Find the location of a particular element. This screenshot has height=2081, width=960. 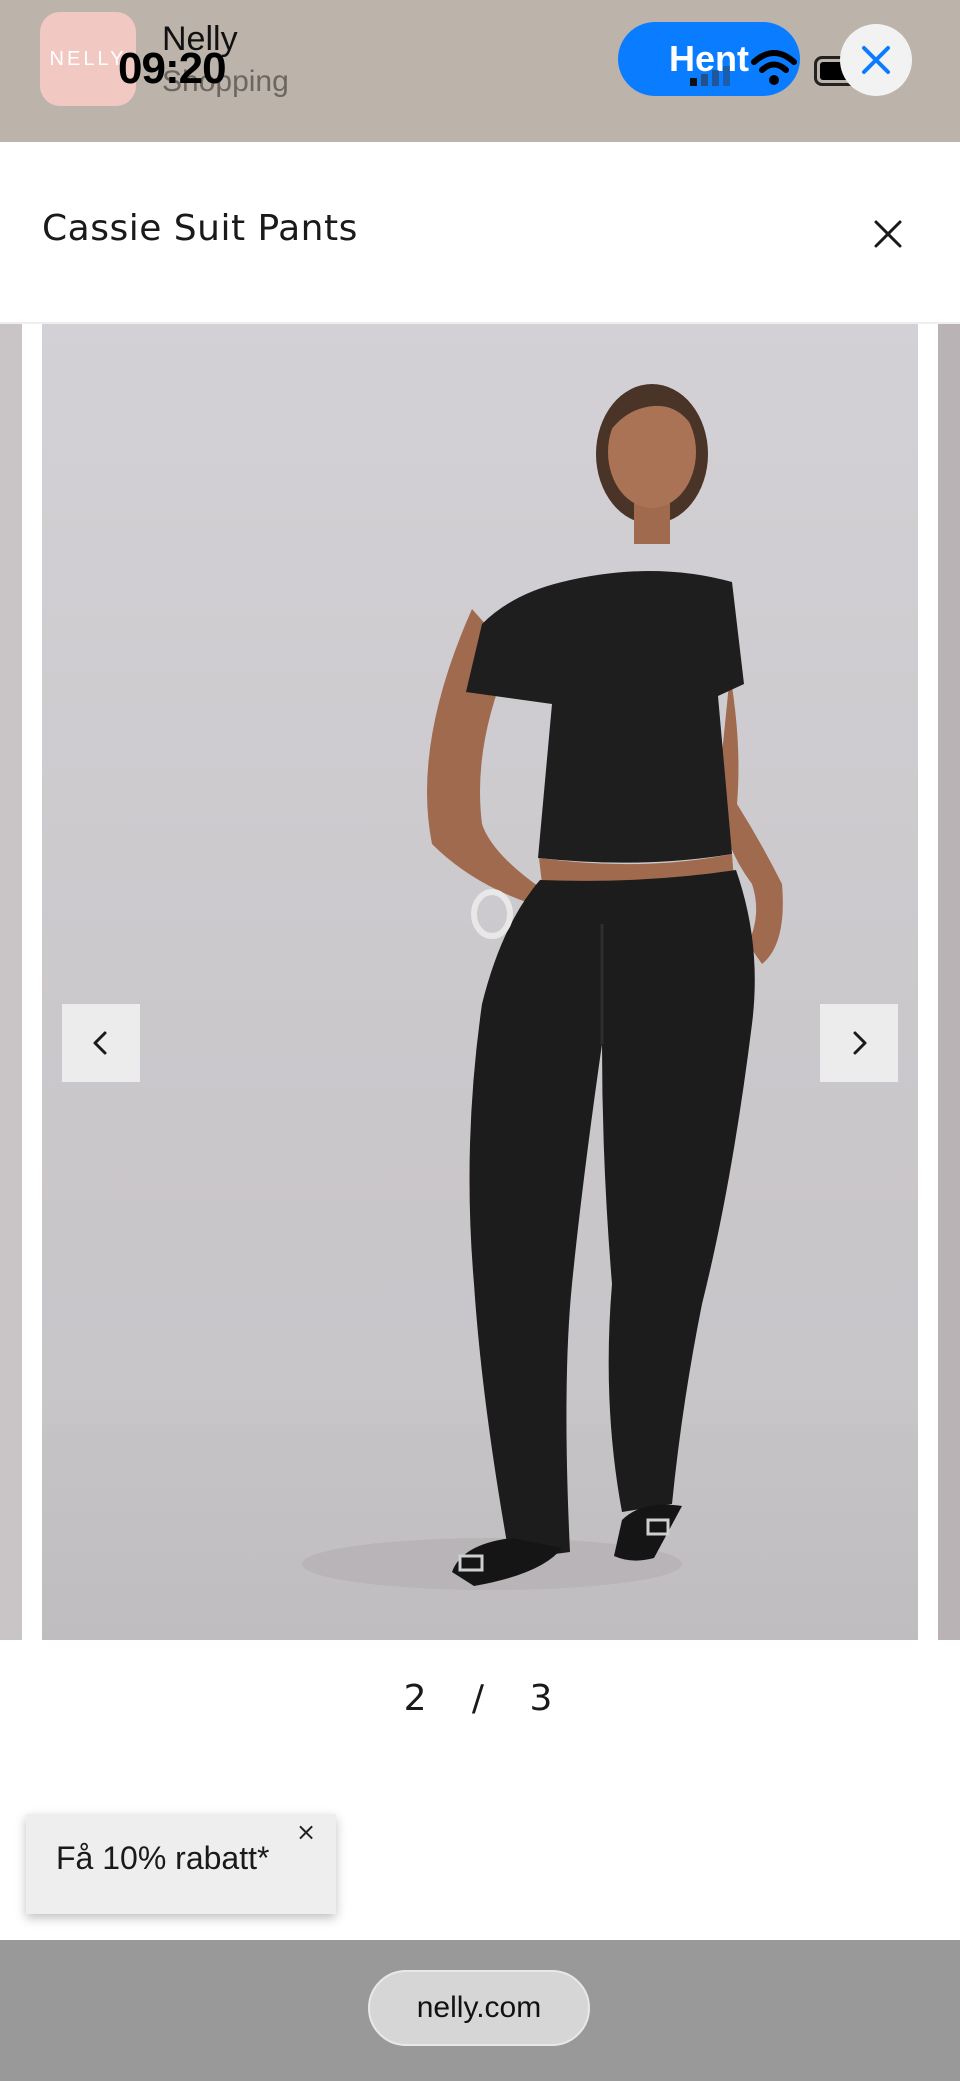

next-image-peek is located at coordinates (949, 982).